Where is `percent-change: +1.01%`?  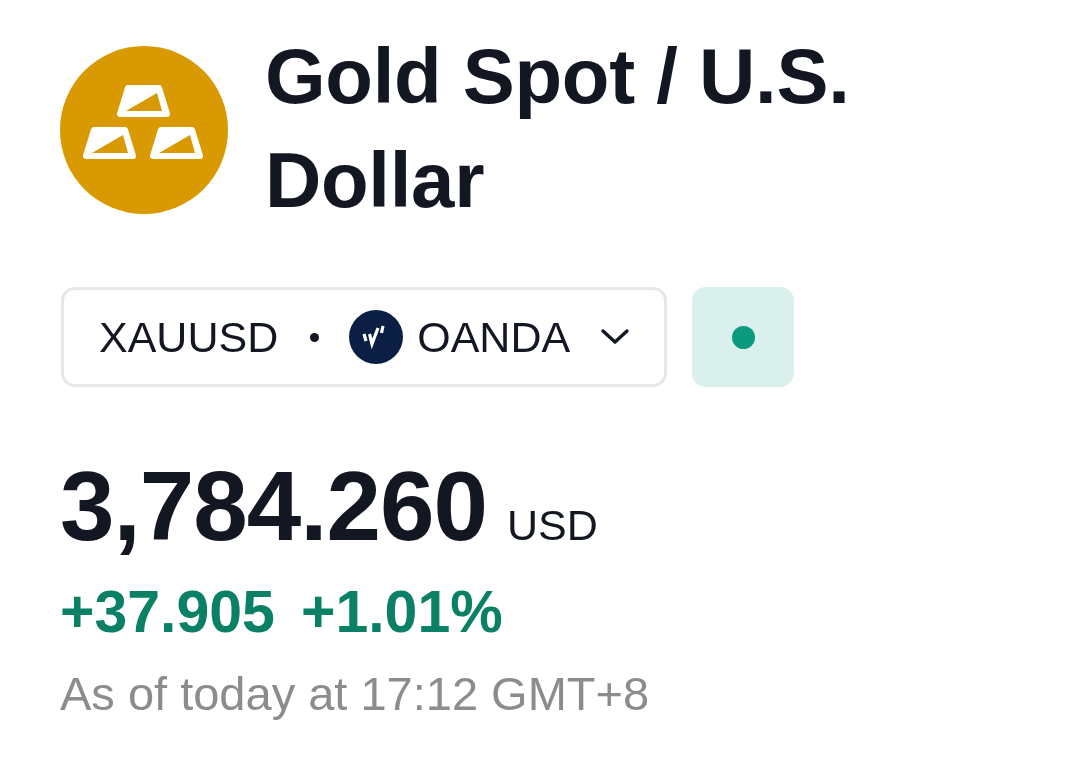
percent-change: +1.01% is located at coordinates (401, 612).